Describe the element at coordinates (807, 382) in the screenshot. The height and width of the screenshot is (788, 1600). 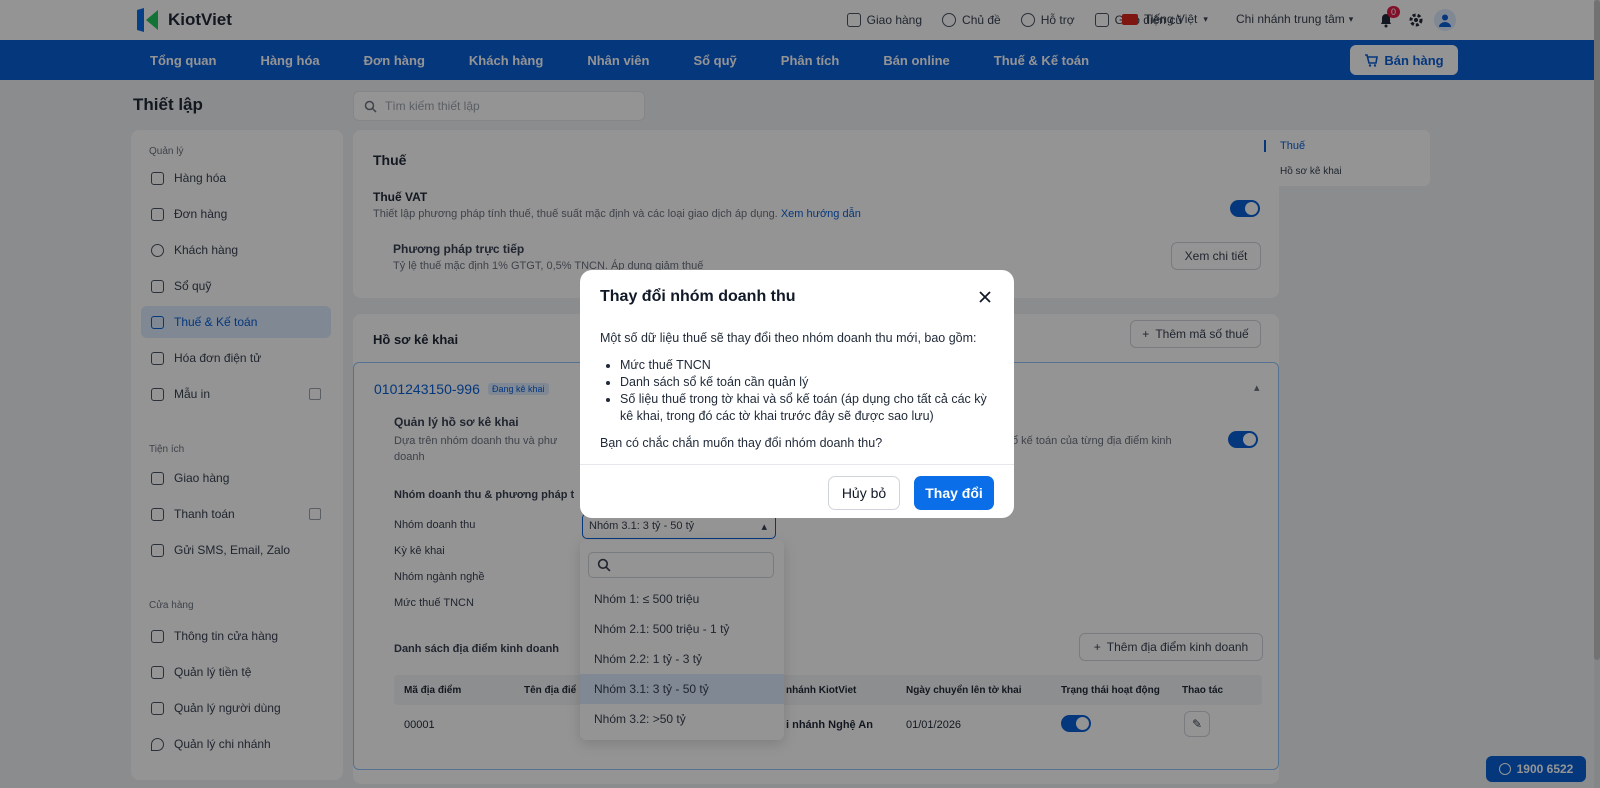
I see `dialog-bullet: Danh sách sổ kế toán cần quản lý` at that location.